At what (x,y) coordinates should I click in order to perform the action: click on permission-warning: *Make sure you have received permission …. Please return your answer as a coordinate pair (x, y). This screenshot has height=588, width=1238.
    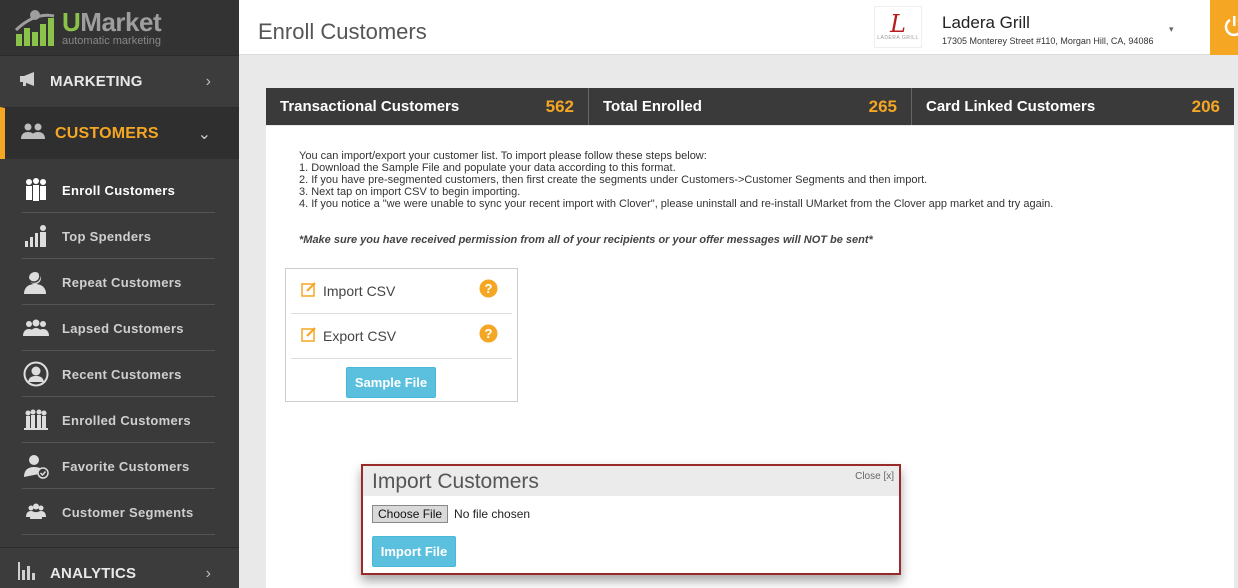
    Looking at the image, I should click on (586, 240).